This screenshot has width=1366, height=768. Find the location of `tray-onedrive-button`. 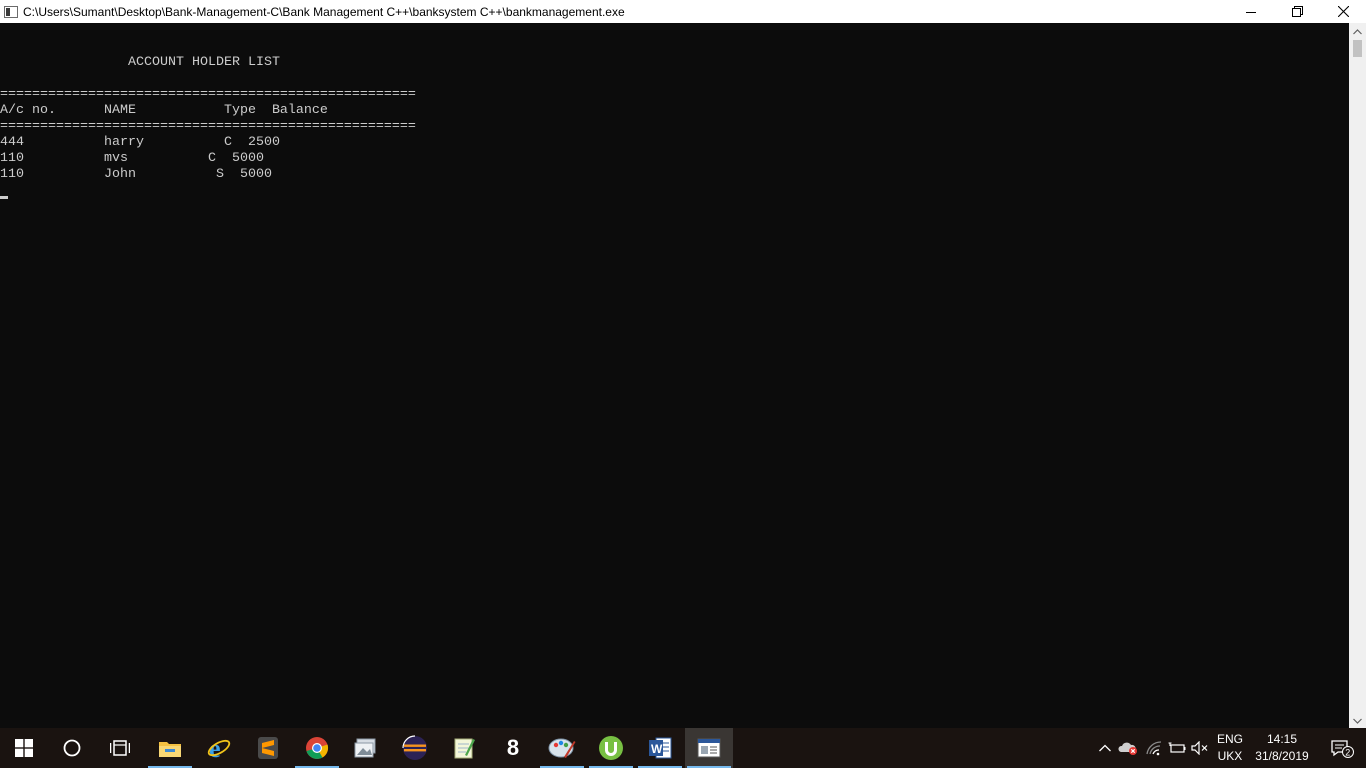

tray-onedrive-button is located at coordinates (1128, 748).